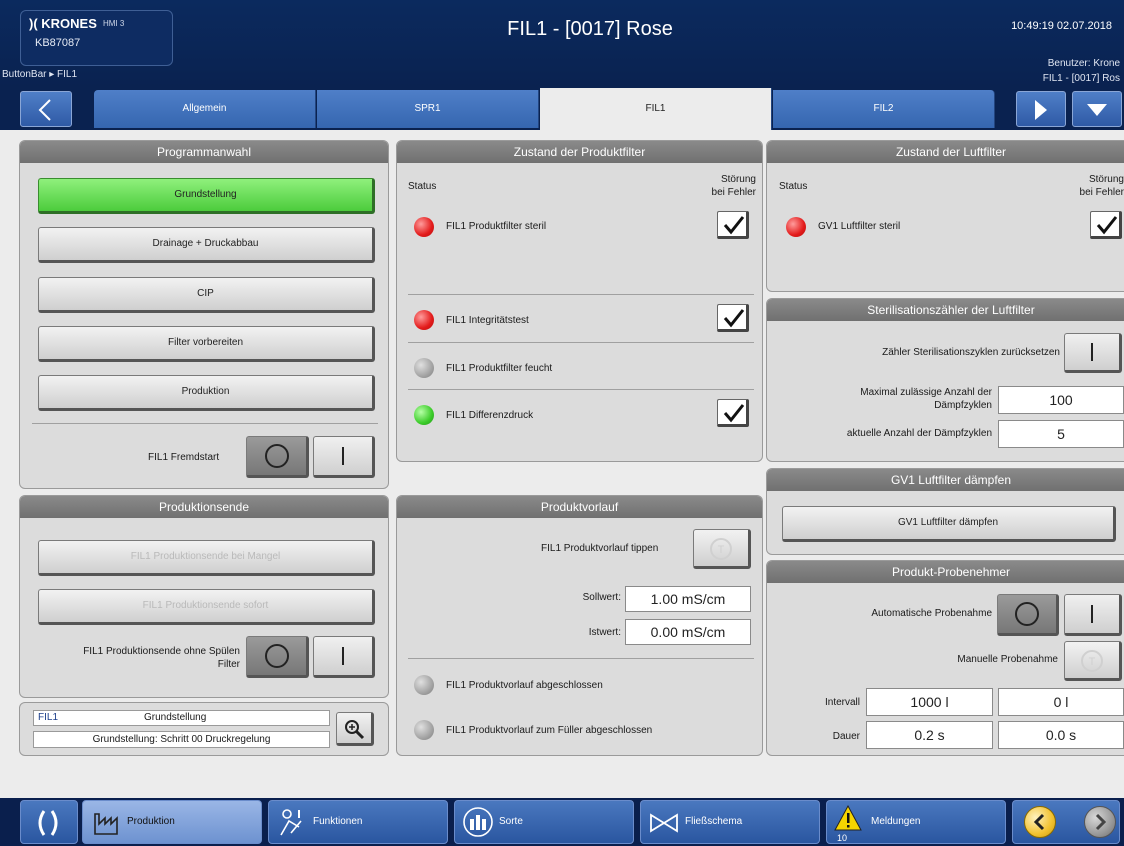  I want to click on nav-back-button, so click(1040, 822).